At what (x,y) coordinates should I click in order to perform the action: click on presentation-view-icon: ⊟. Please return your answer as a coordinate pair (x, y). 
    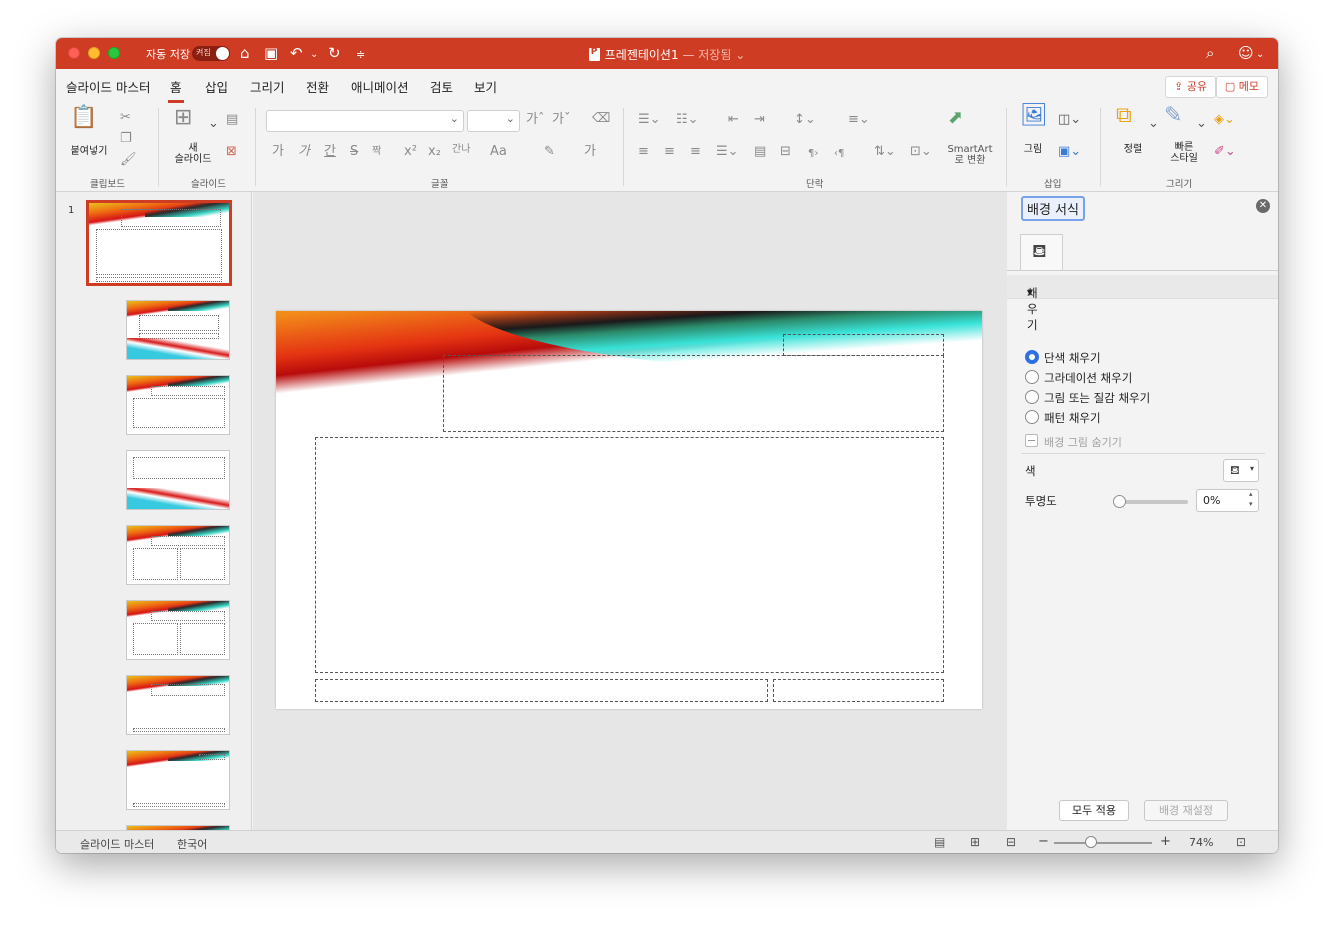
    Looking at the image, I should click on (1011, 842).